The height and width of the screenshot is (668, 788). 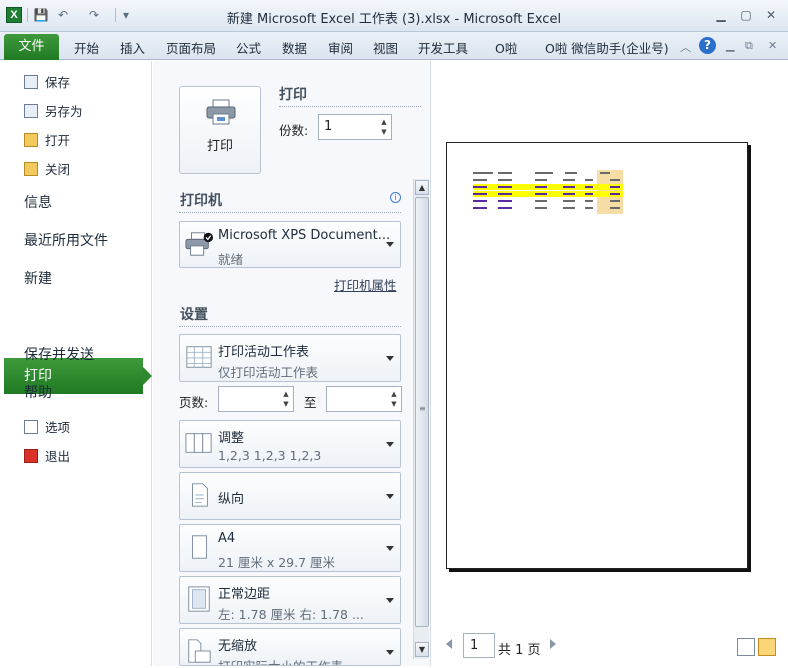 What do you see at coordinates (238, 646) in the screenshot?
I see `scaling-title: 无缩放` at bounding box center [238, 646].